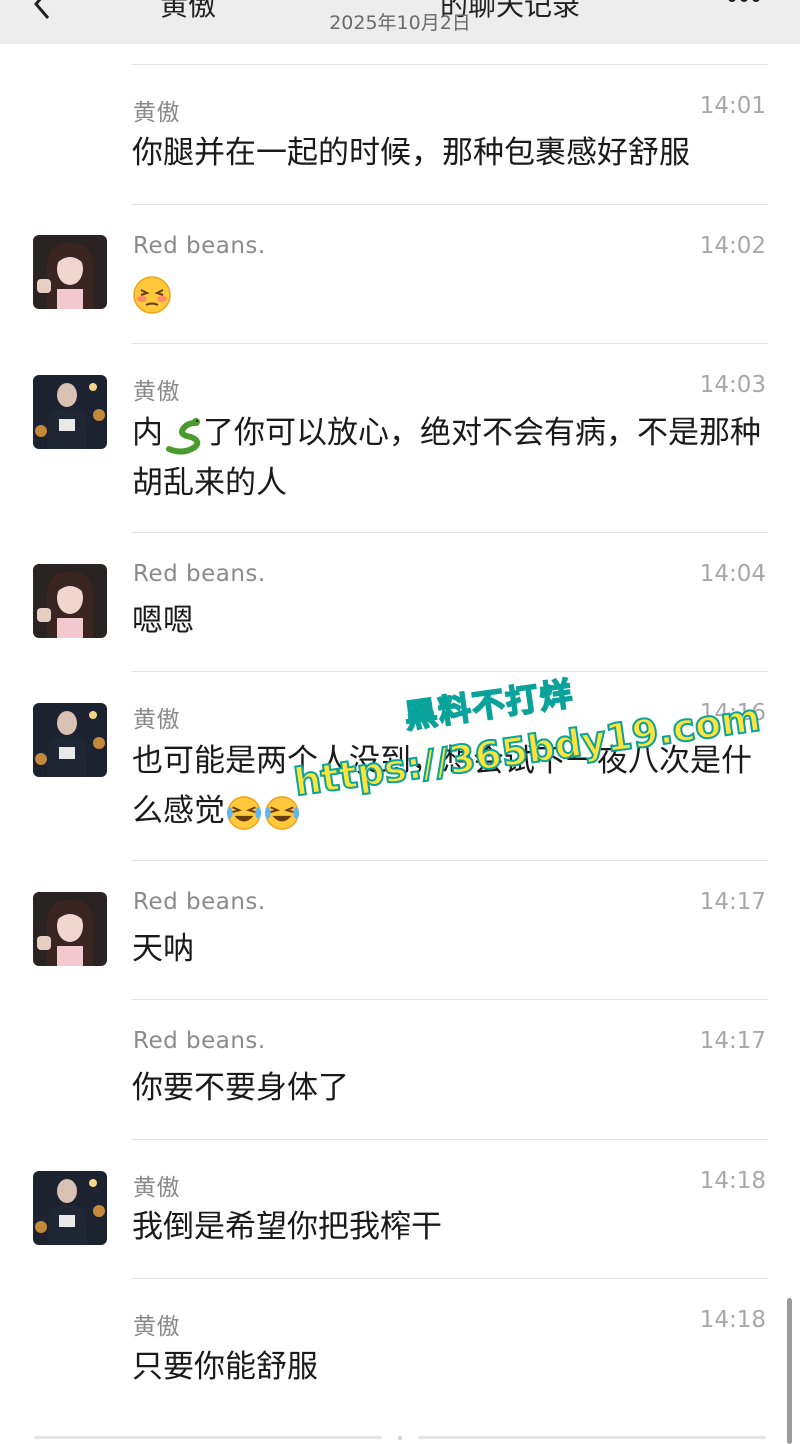  I want to click on message-text: 只要你能舒服, so click(225, 1367).